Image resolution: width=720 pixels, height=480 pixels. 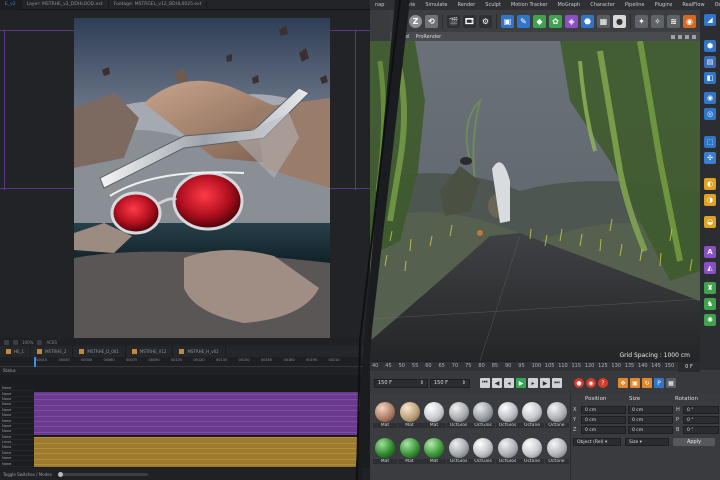 I want to click on size-mode-select: Size ▾, so click(x=647, y=442).